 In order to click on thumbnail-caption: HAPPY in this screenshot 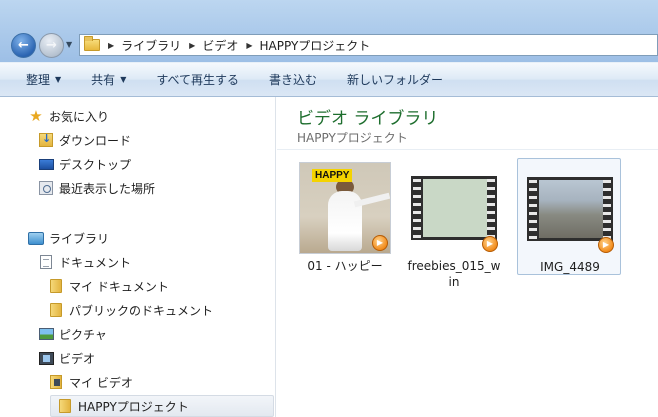, I will do `click(332, 175)`.